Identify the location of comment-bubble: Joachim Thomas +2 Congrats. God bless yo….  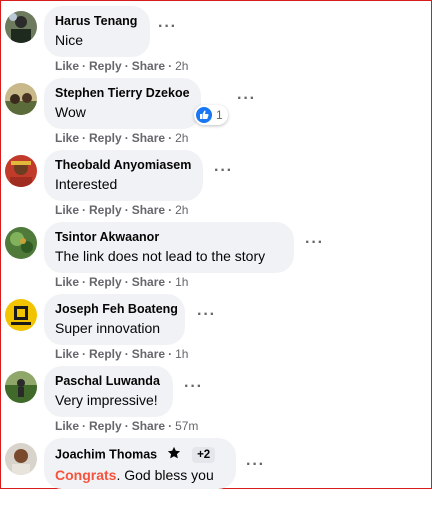
(140, 463).